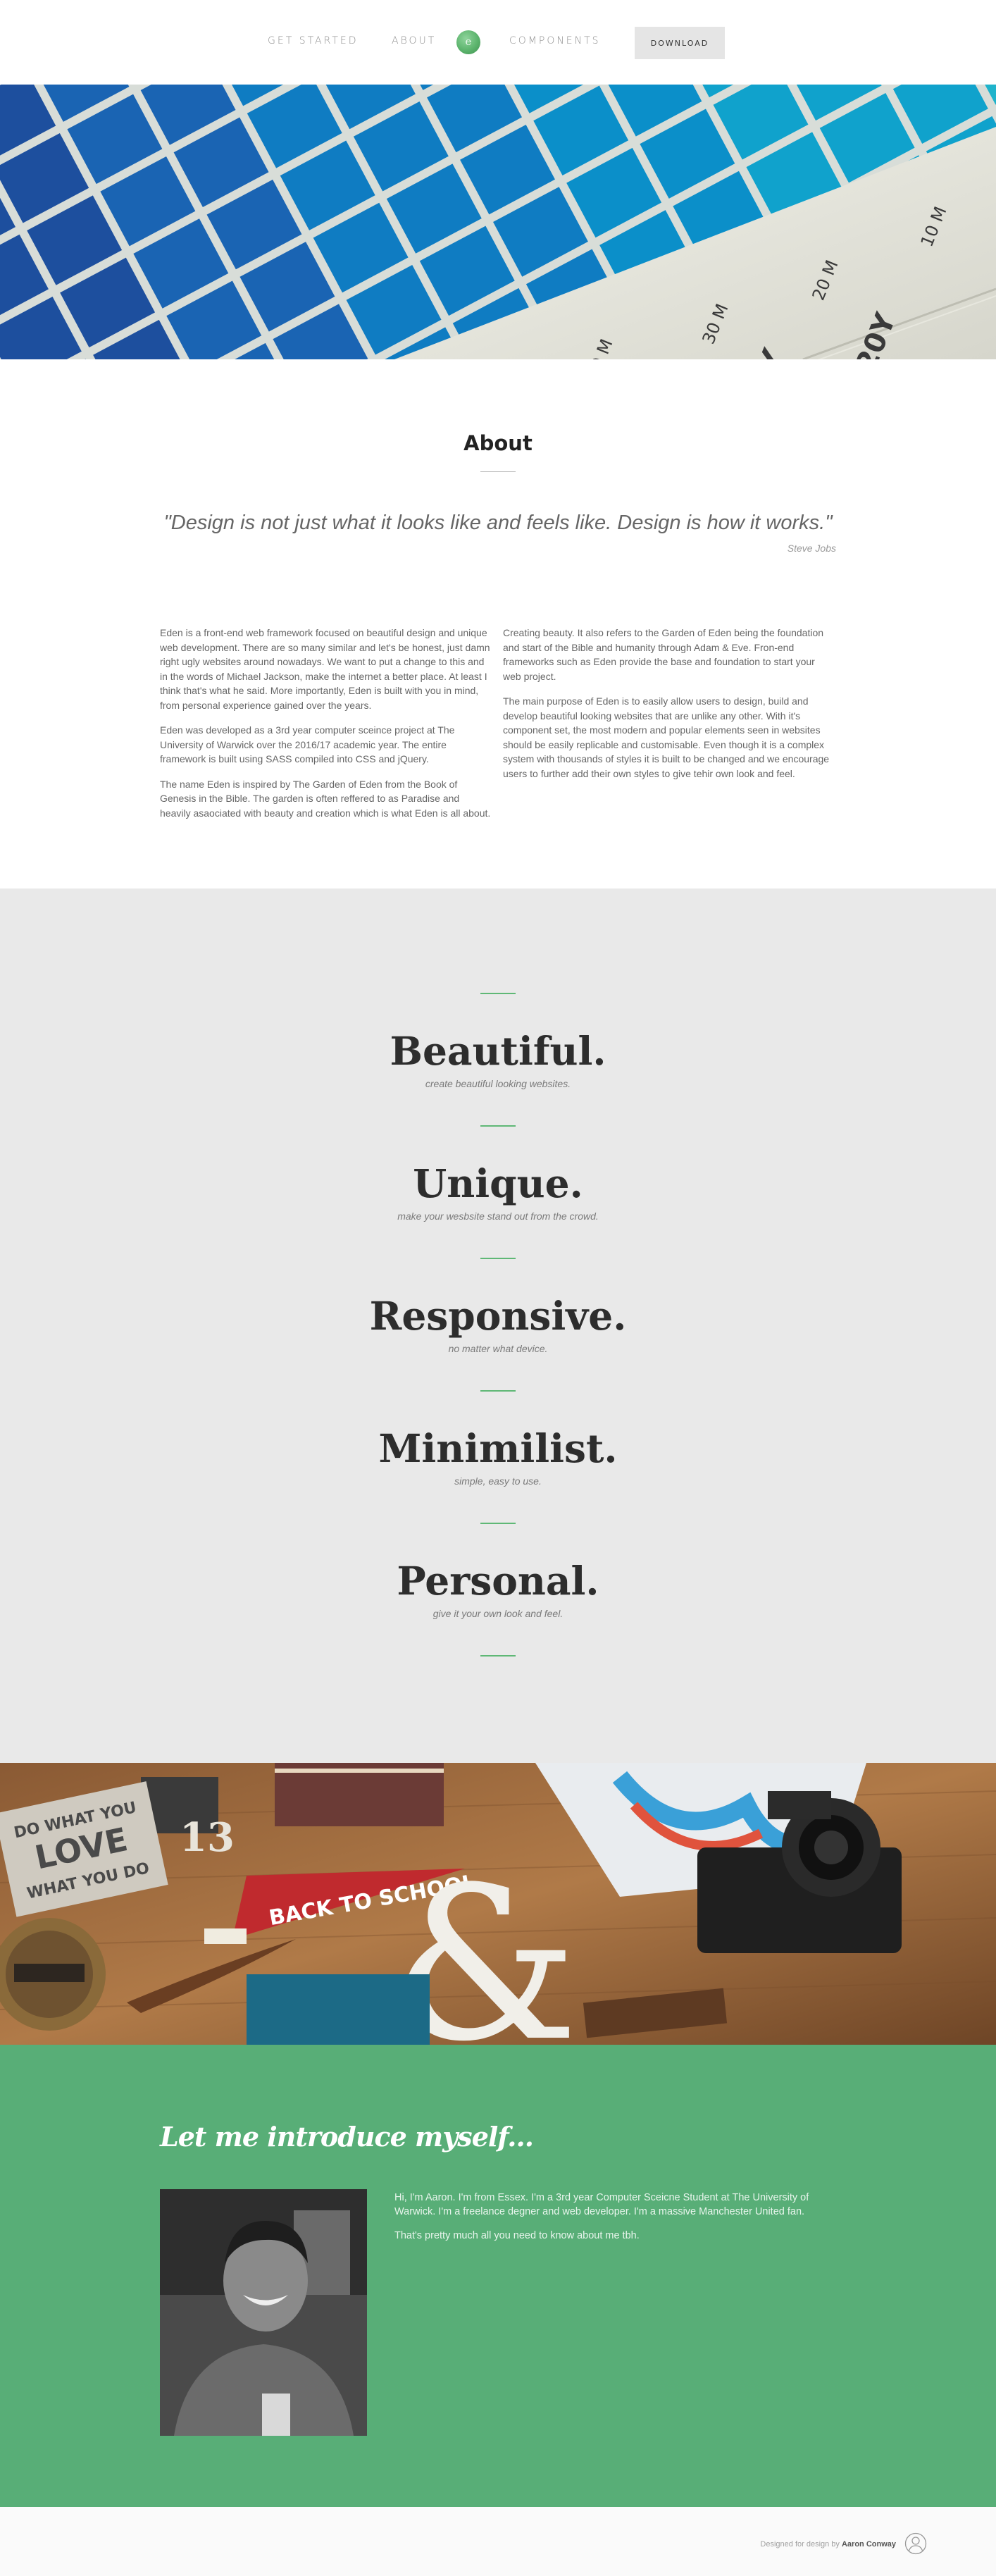 This screenshot has width=996, height=2576. Describe the element at coordinates (207, 1837) in the screenshot. I see `number-13: 13` at that location.